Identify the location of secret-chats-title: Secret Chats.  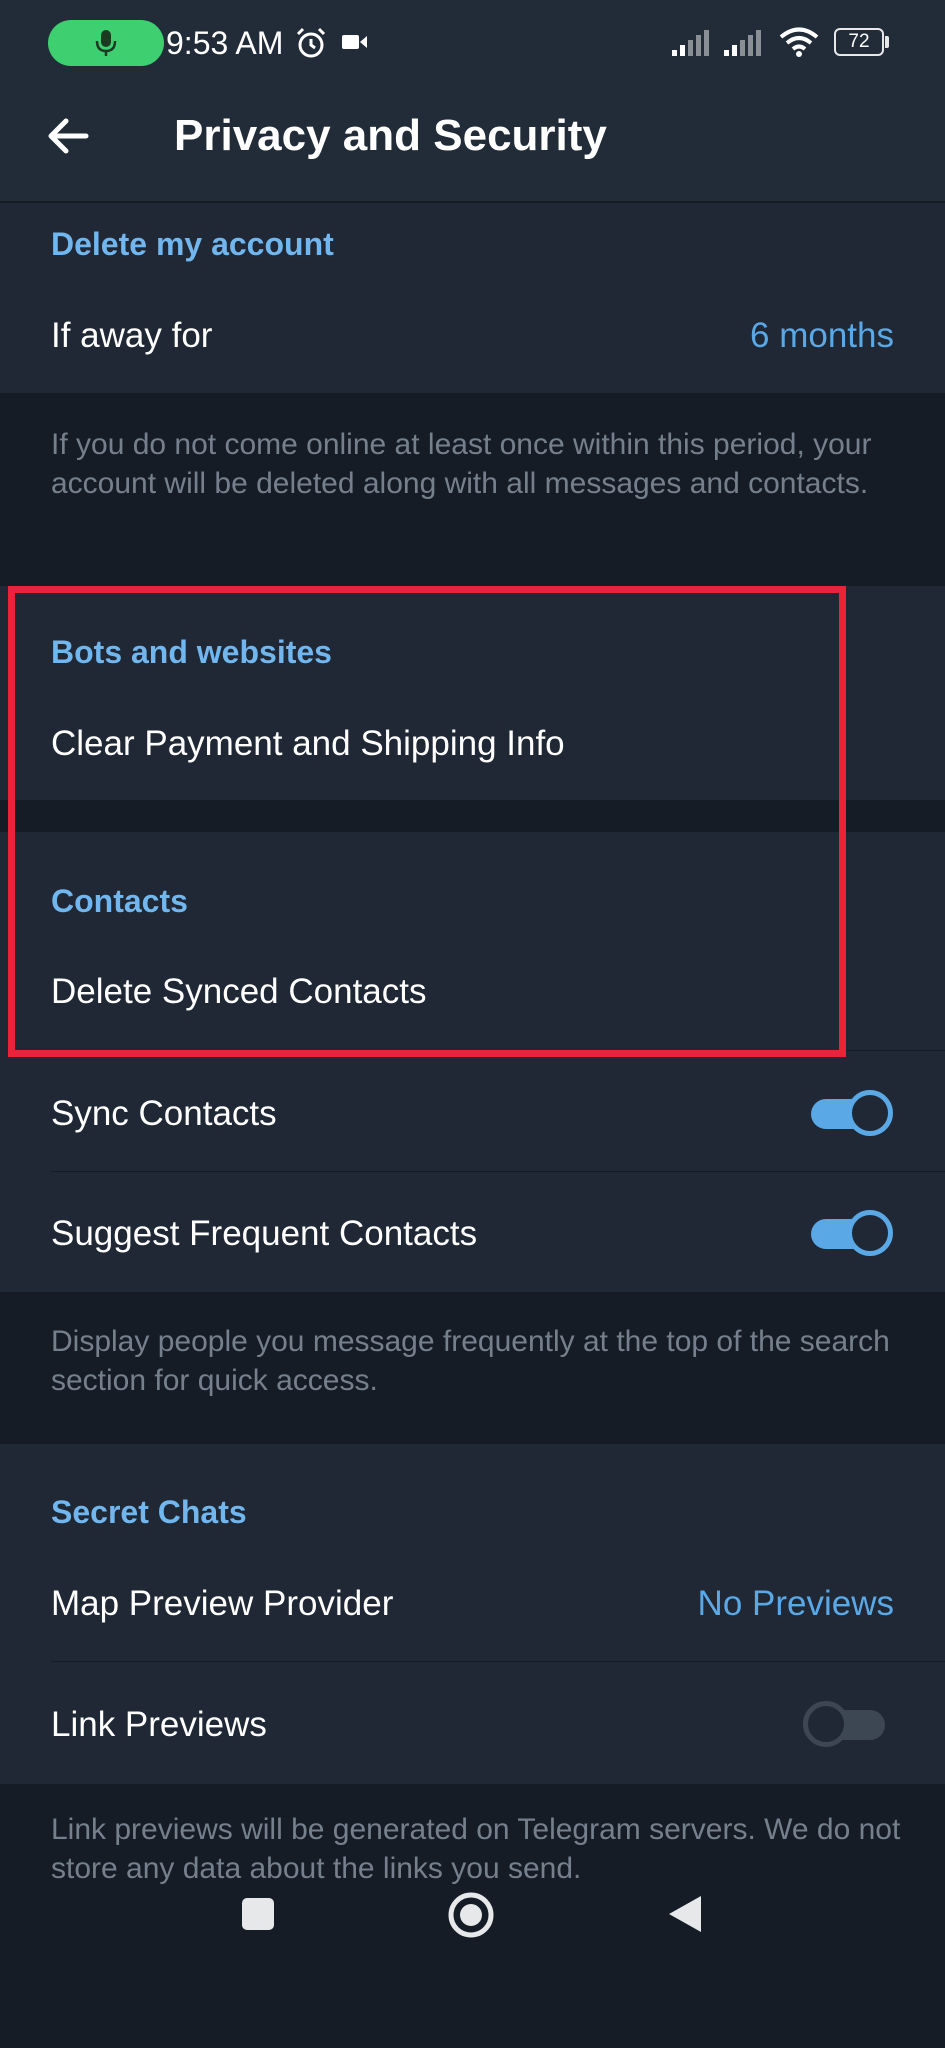
(149, 1512).